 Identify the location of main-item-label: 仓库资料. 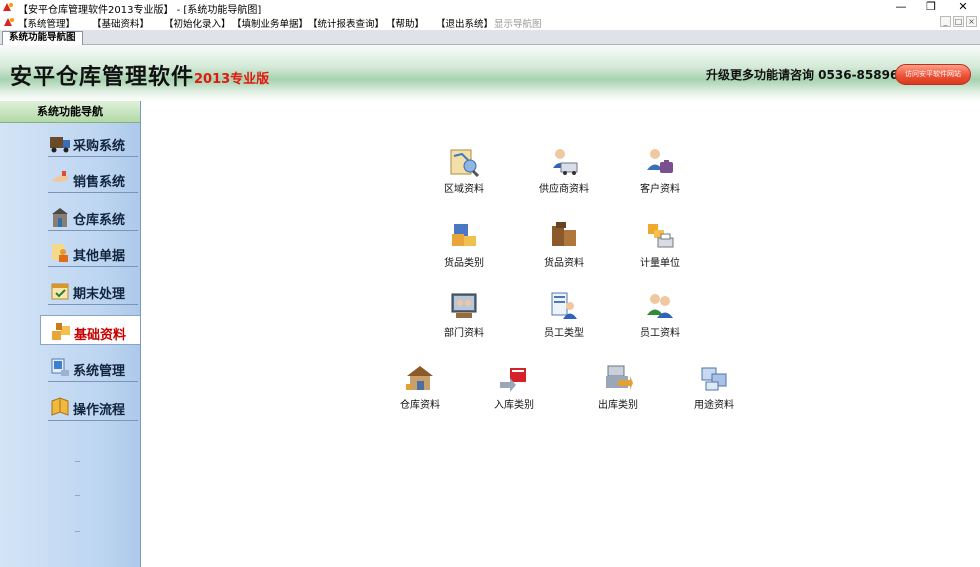
(420, 405).